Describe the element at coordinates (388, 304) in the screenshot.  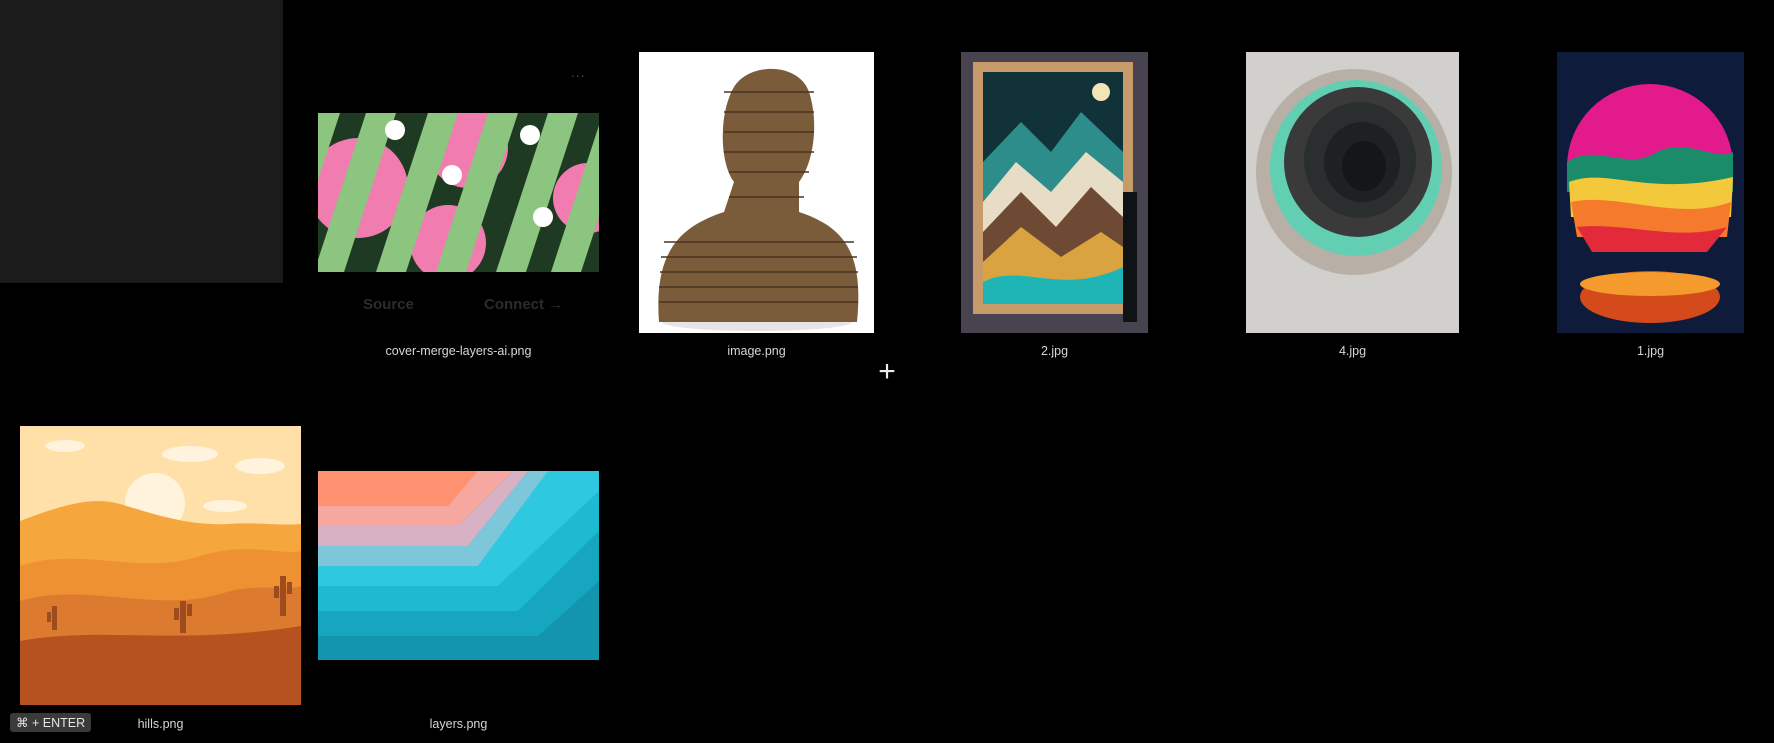
I see `source-link: Source` at that location.